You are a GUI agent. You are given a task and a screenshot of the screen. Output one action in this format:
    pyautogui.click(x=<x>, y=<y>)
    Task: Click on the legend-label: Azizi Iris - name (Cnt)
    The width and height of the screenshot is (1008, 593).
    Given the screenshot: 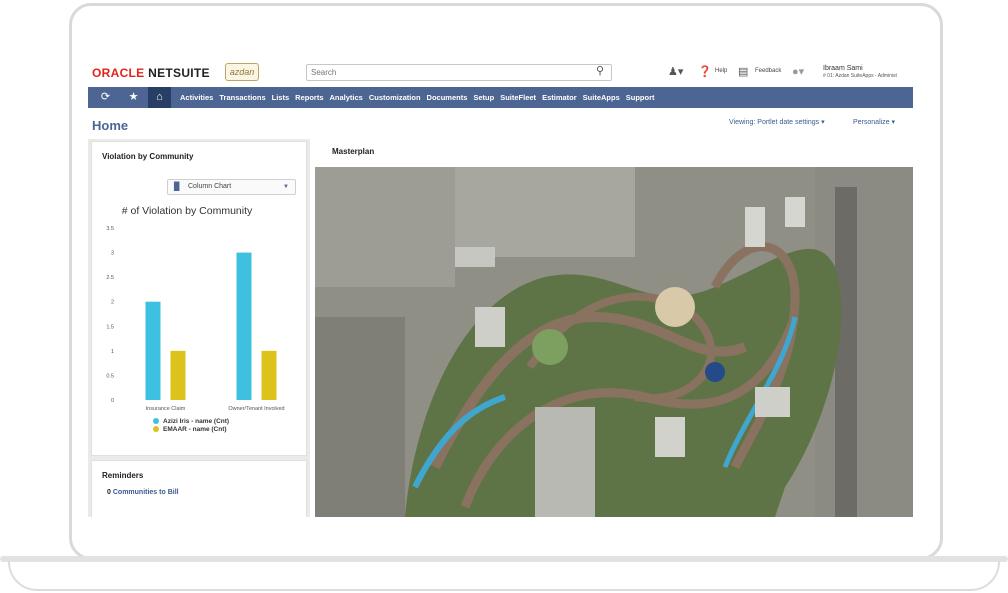 What is the action you would take?
    pyautogui.click(x=196, y=421)
    